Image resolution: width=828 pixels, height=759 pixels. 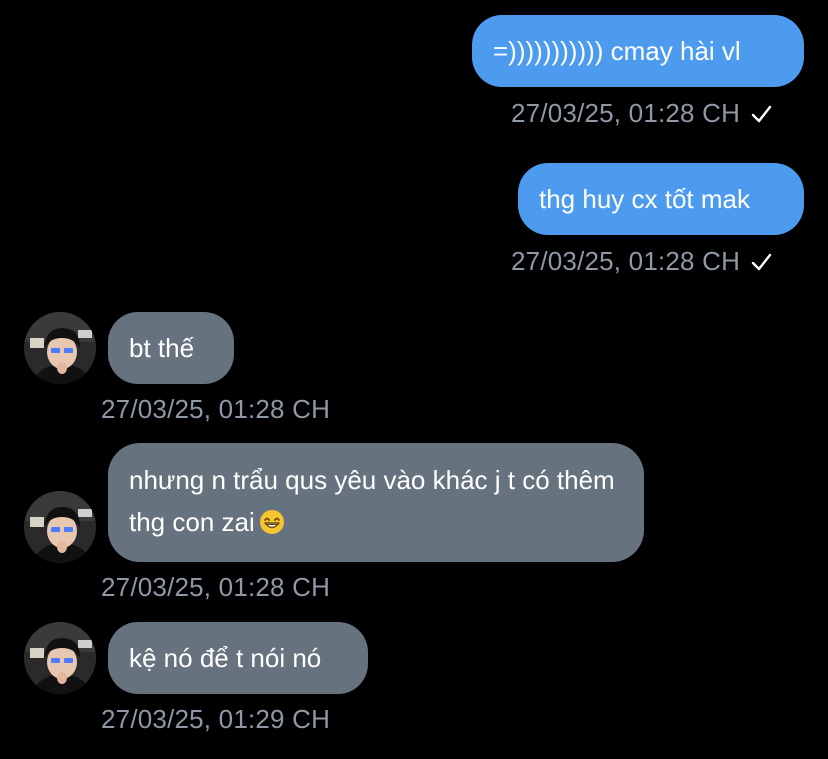 I want to click on message-text: kệ nó để t nói nó, so click(x=225, y=658).